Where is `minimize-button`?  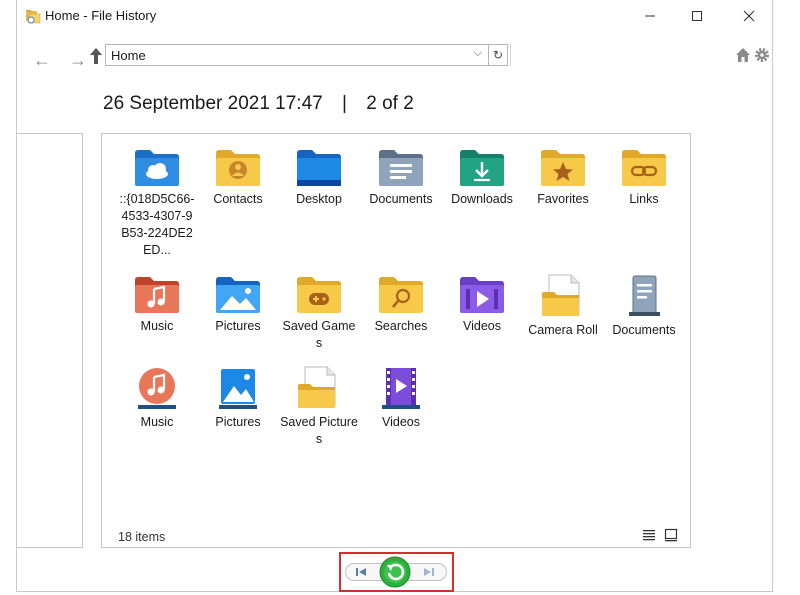
minimize-button is located at coordinates (650, 16).